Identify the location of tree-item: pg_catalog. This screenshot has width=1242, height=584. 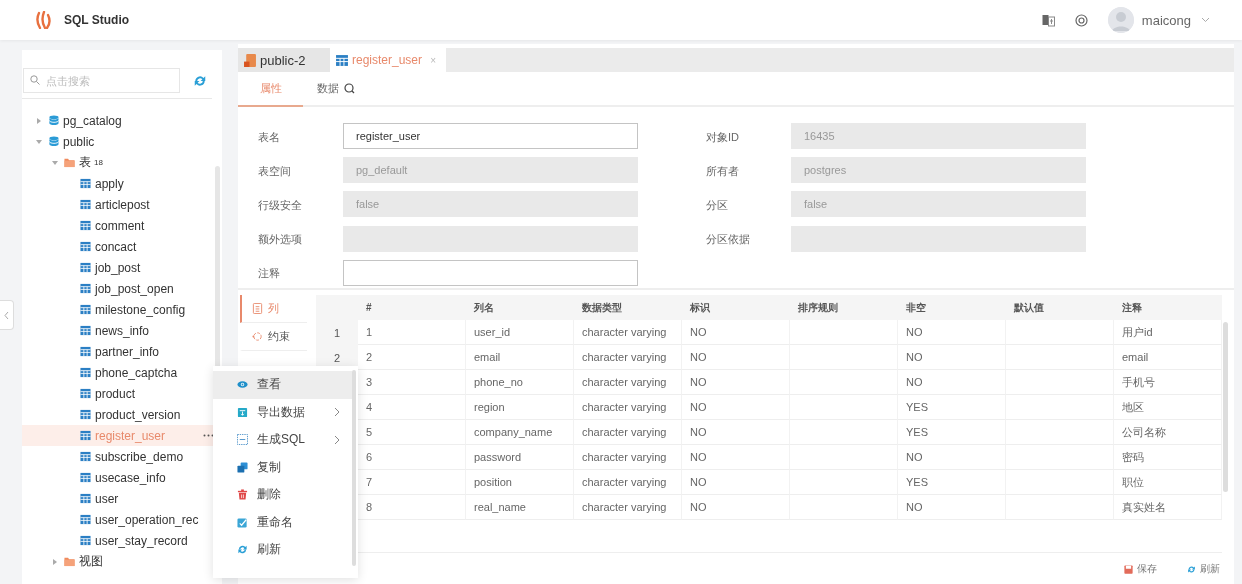
(122, 120).